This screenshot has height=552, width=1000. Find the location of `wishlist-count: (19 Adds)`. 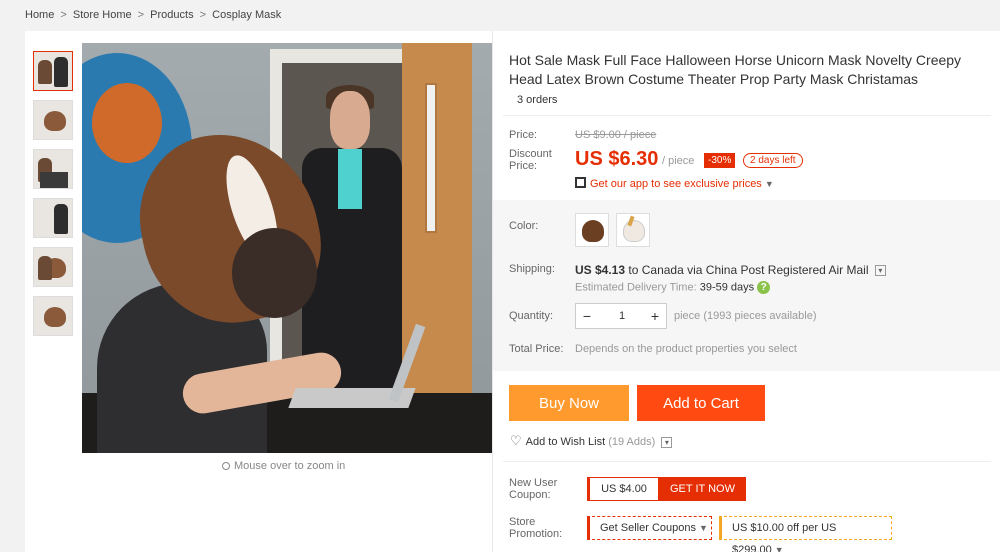

wishlist-count: (19 Adds) is located at coordinates (632, 442).